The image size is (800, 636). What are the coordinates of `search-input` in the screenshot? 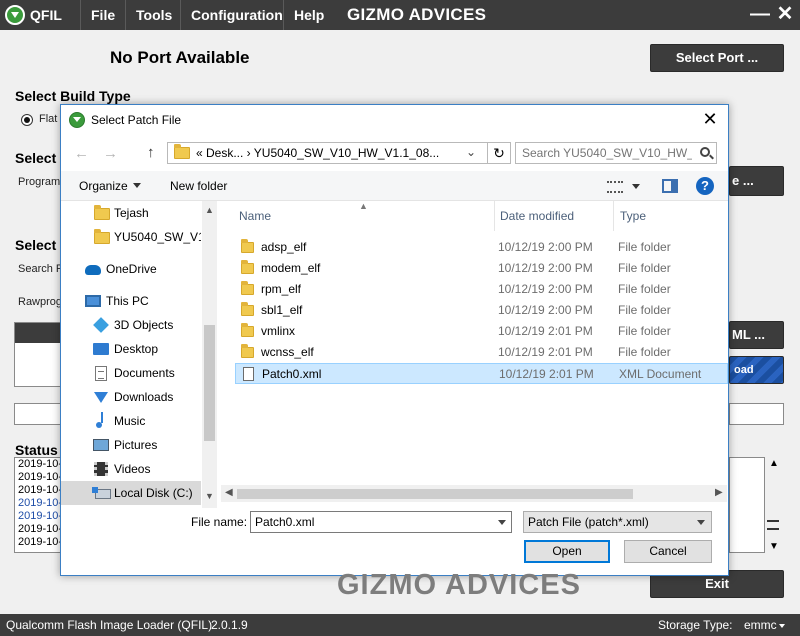 It's located at (607, 153).